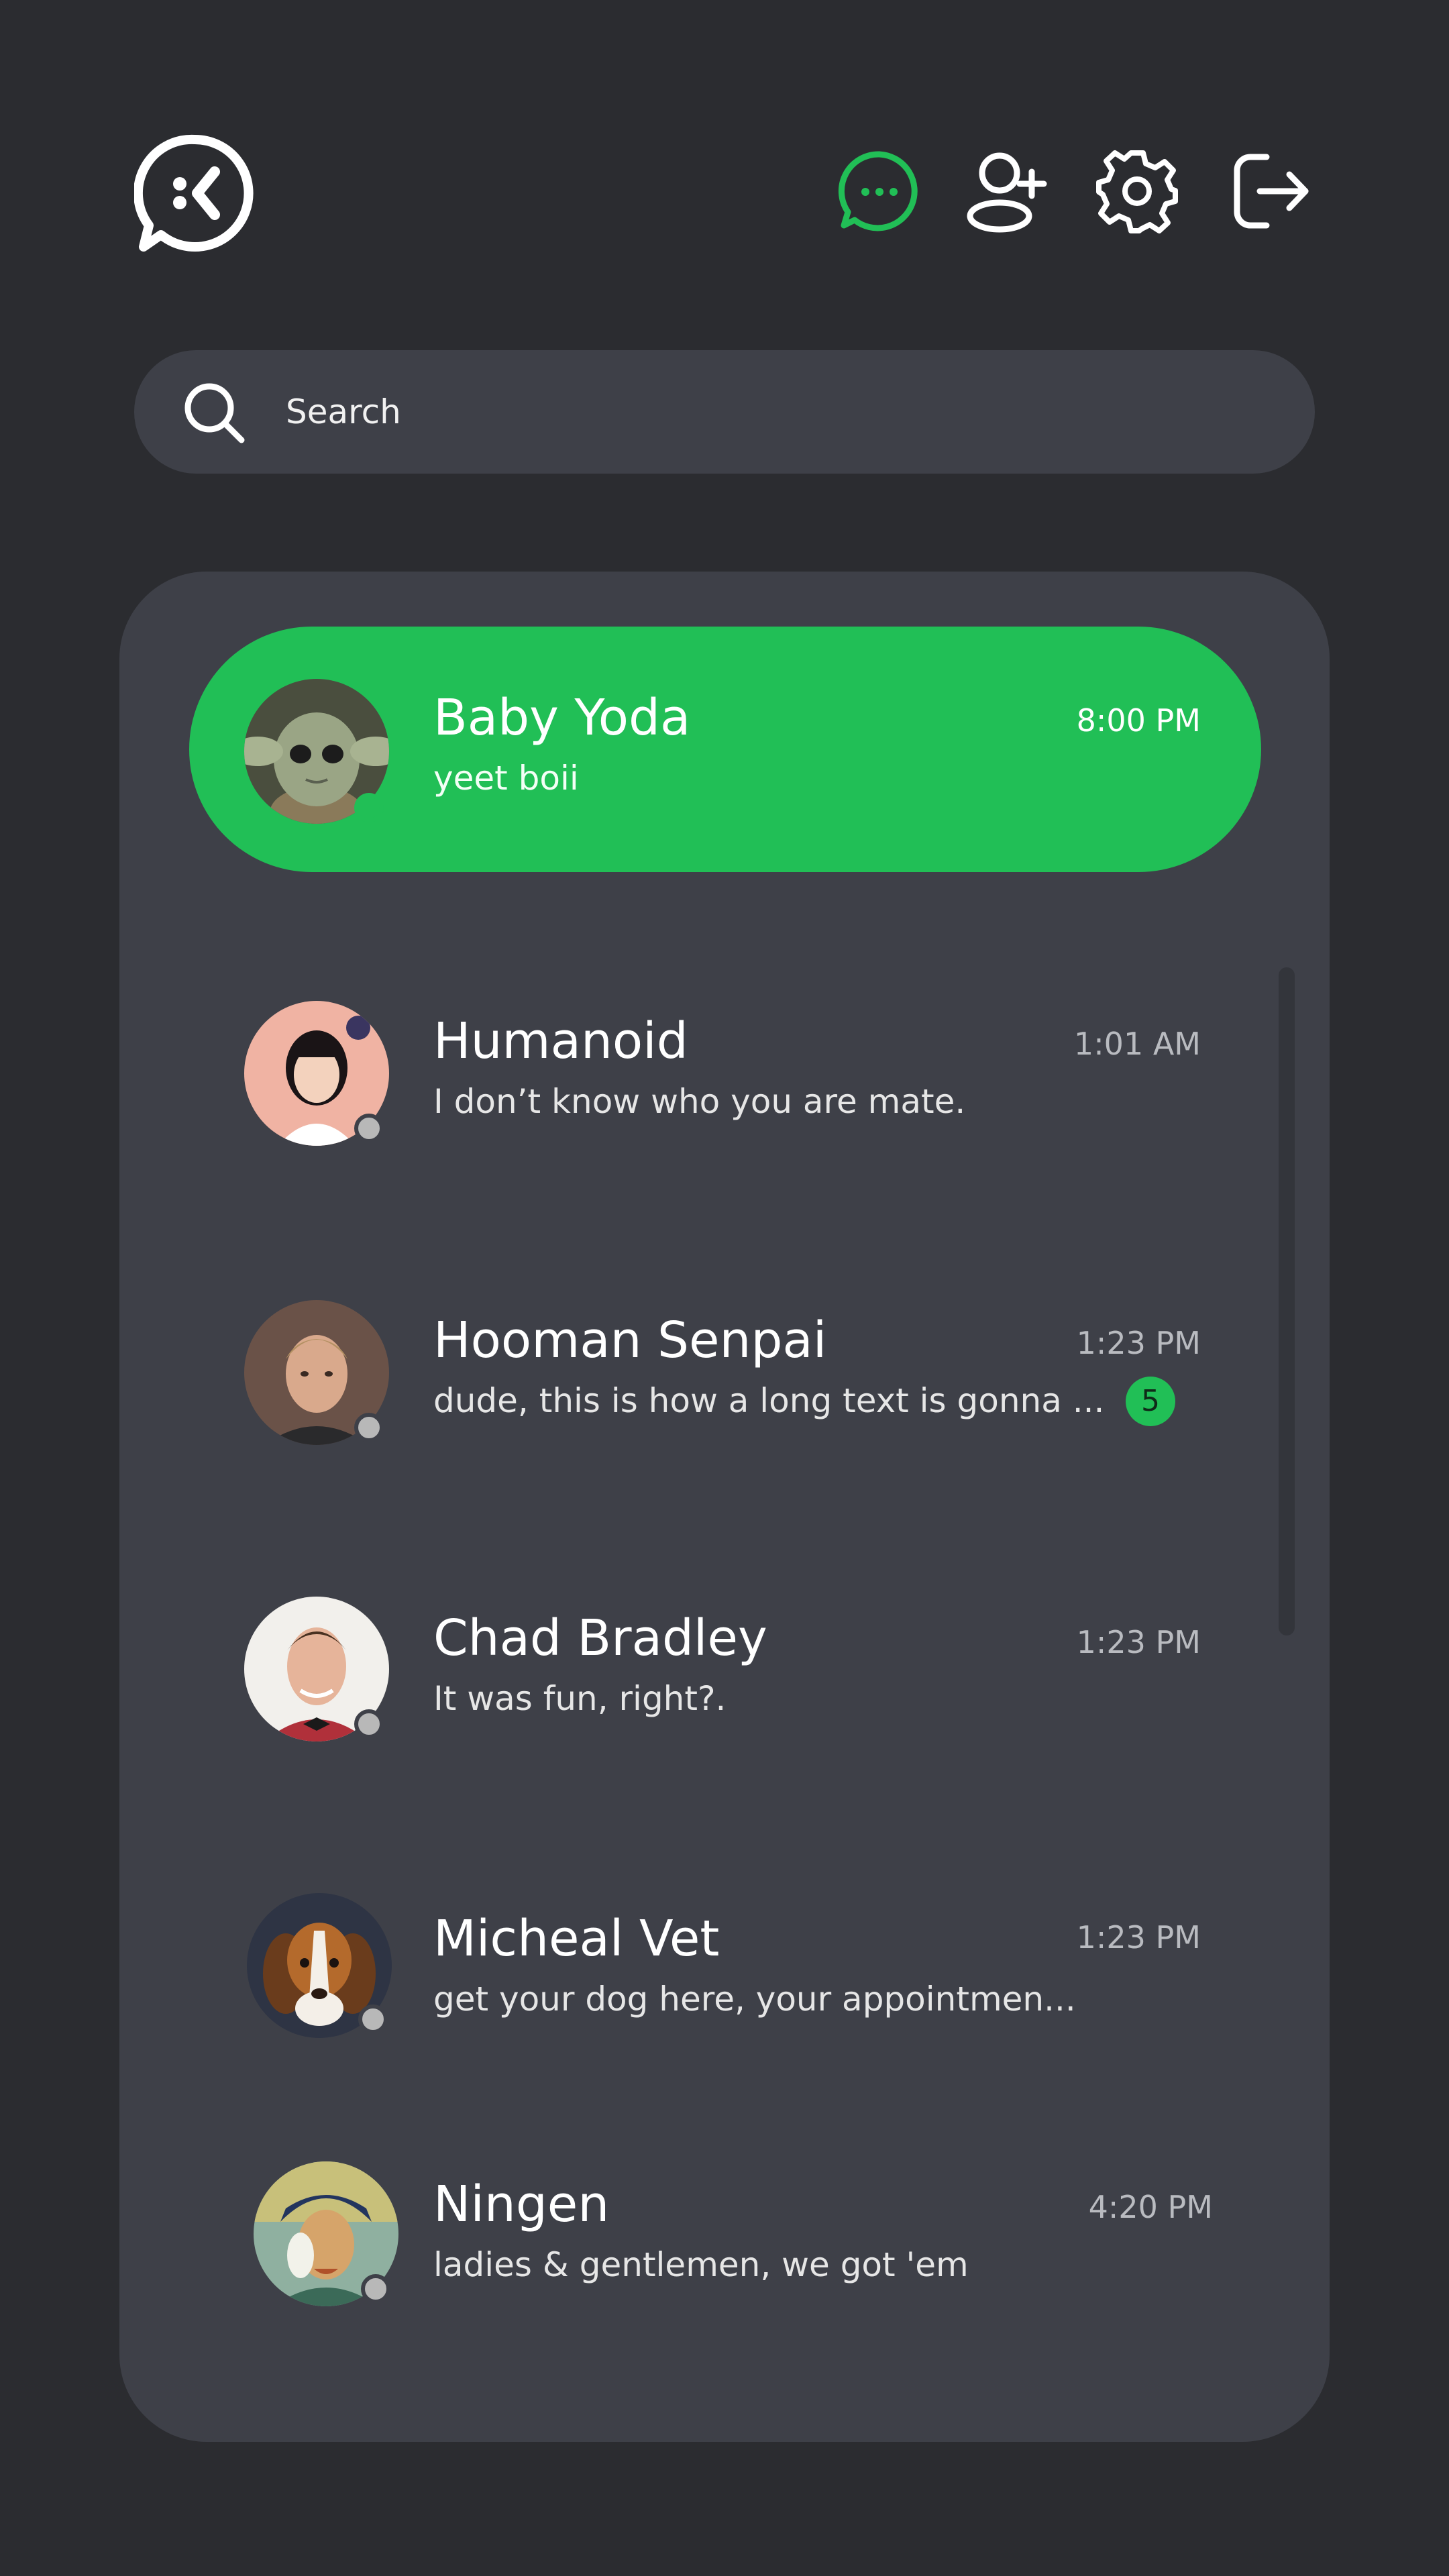 The height and width of the screenshot is (2576, 1449). Describe the element at coordinates (576, 1939) in the screenshot. I see `chat-name: Micheal Vet` at that location.